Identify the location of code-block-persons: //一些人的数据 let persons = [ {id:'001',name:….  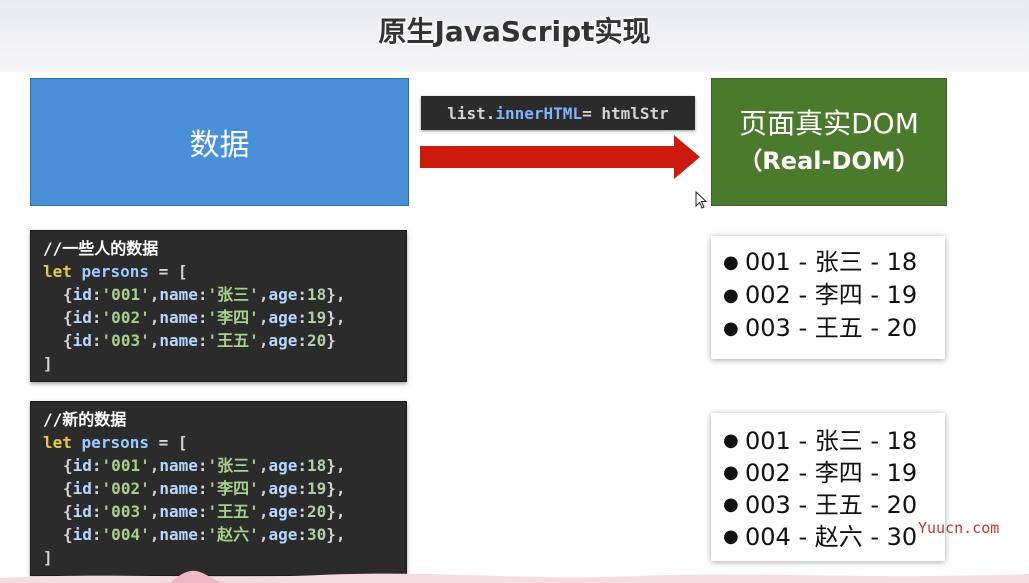
(218, 306).